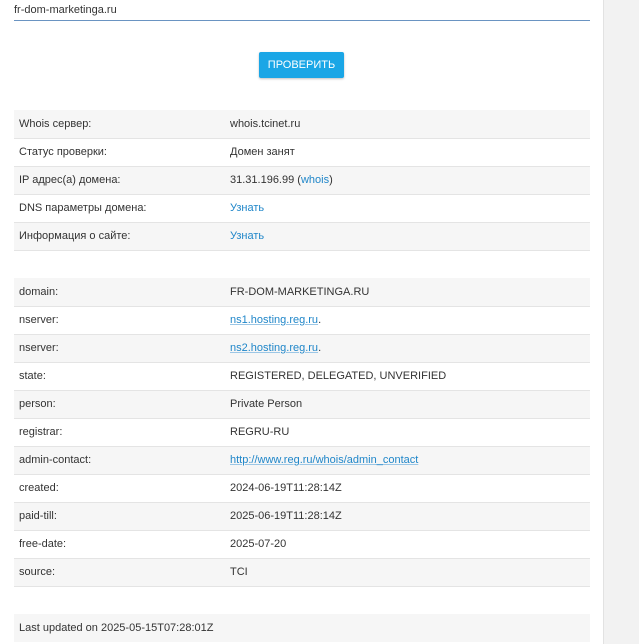 The height and width of the screenshot is (644, 639). I want to click on record-value: http://www.reg.ru/whois/admin_contact, so click(407, 460).